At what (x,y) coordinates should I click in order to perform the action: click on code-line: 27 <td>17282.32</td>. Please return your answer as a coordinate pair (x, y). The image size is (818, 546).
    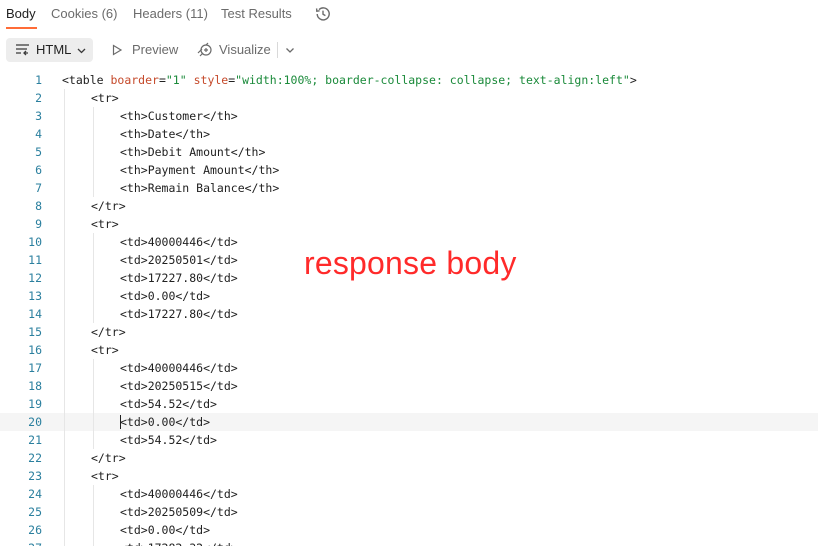
    Looking at the image, I should click on (409, 542).